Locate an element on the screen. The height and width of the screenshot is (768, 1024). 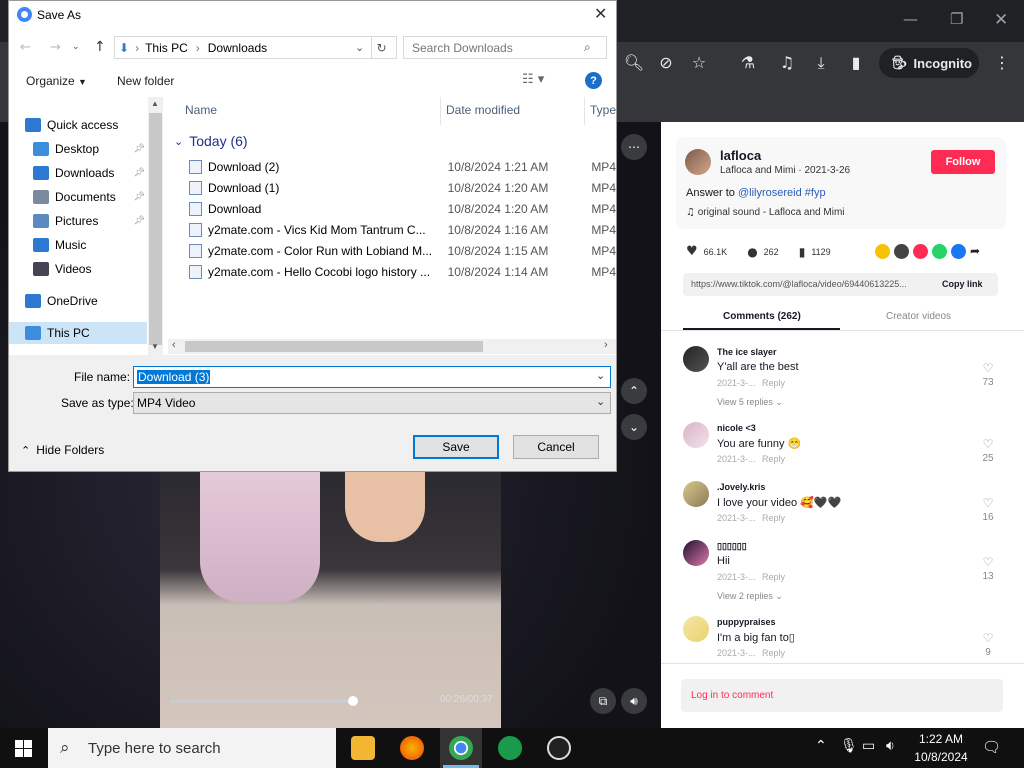
flask-icon: ⚗ is located at coordinates (748, 62).